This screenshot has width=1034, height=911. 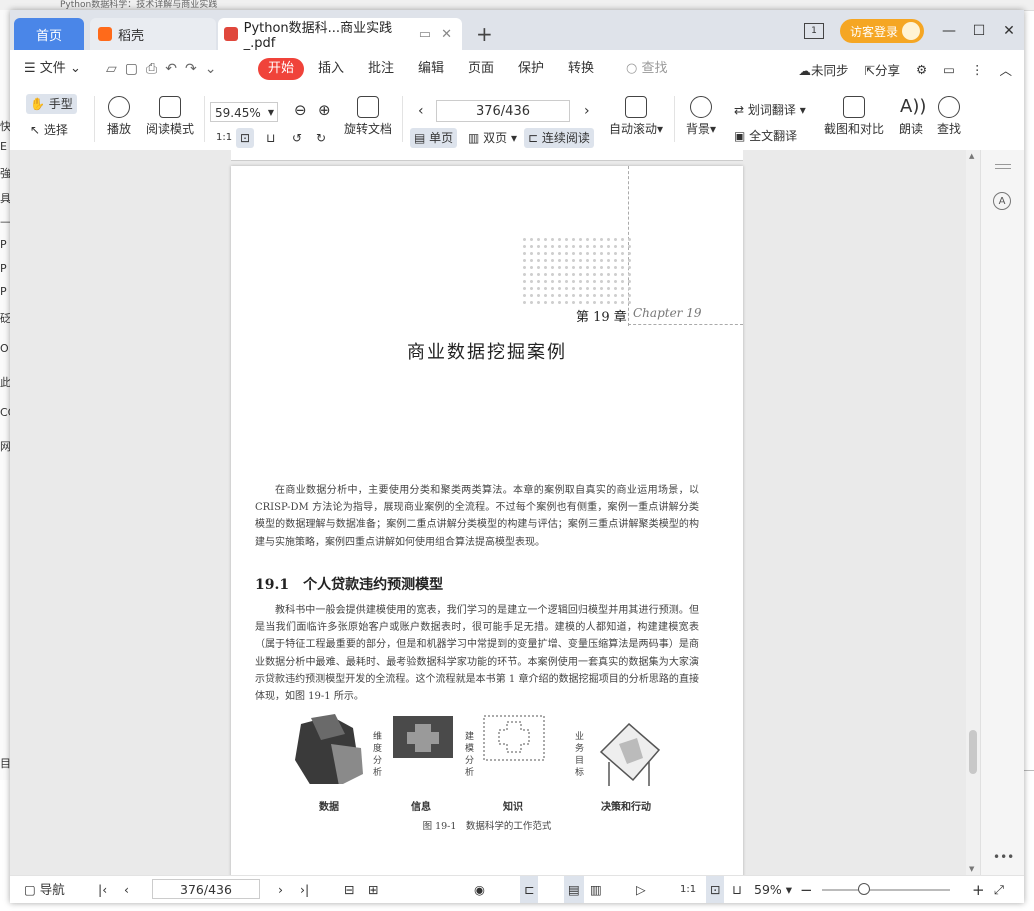 I want to click on actual-size-button: 1:1, so click(x=224, y=138).